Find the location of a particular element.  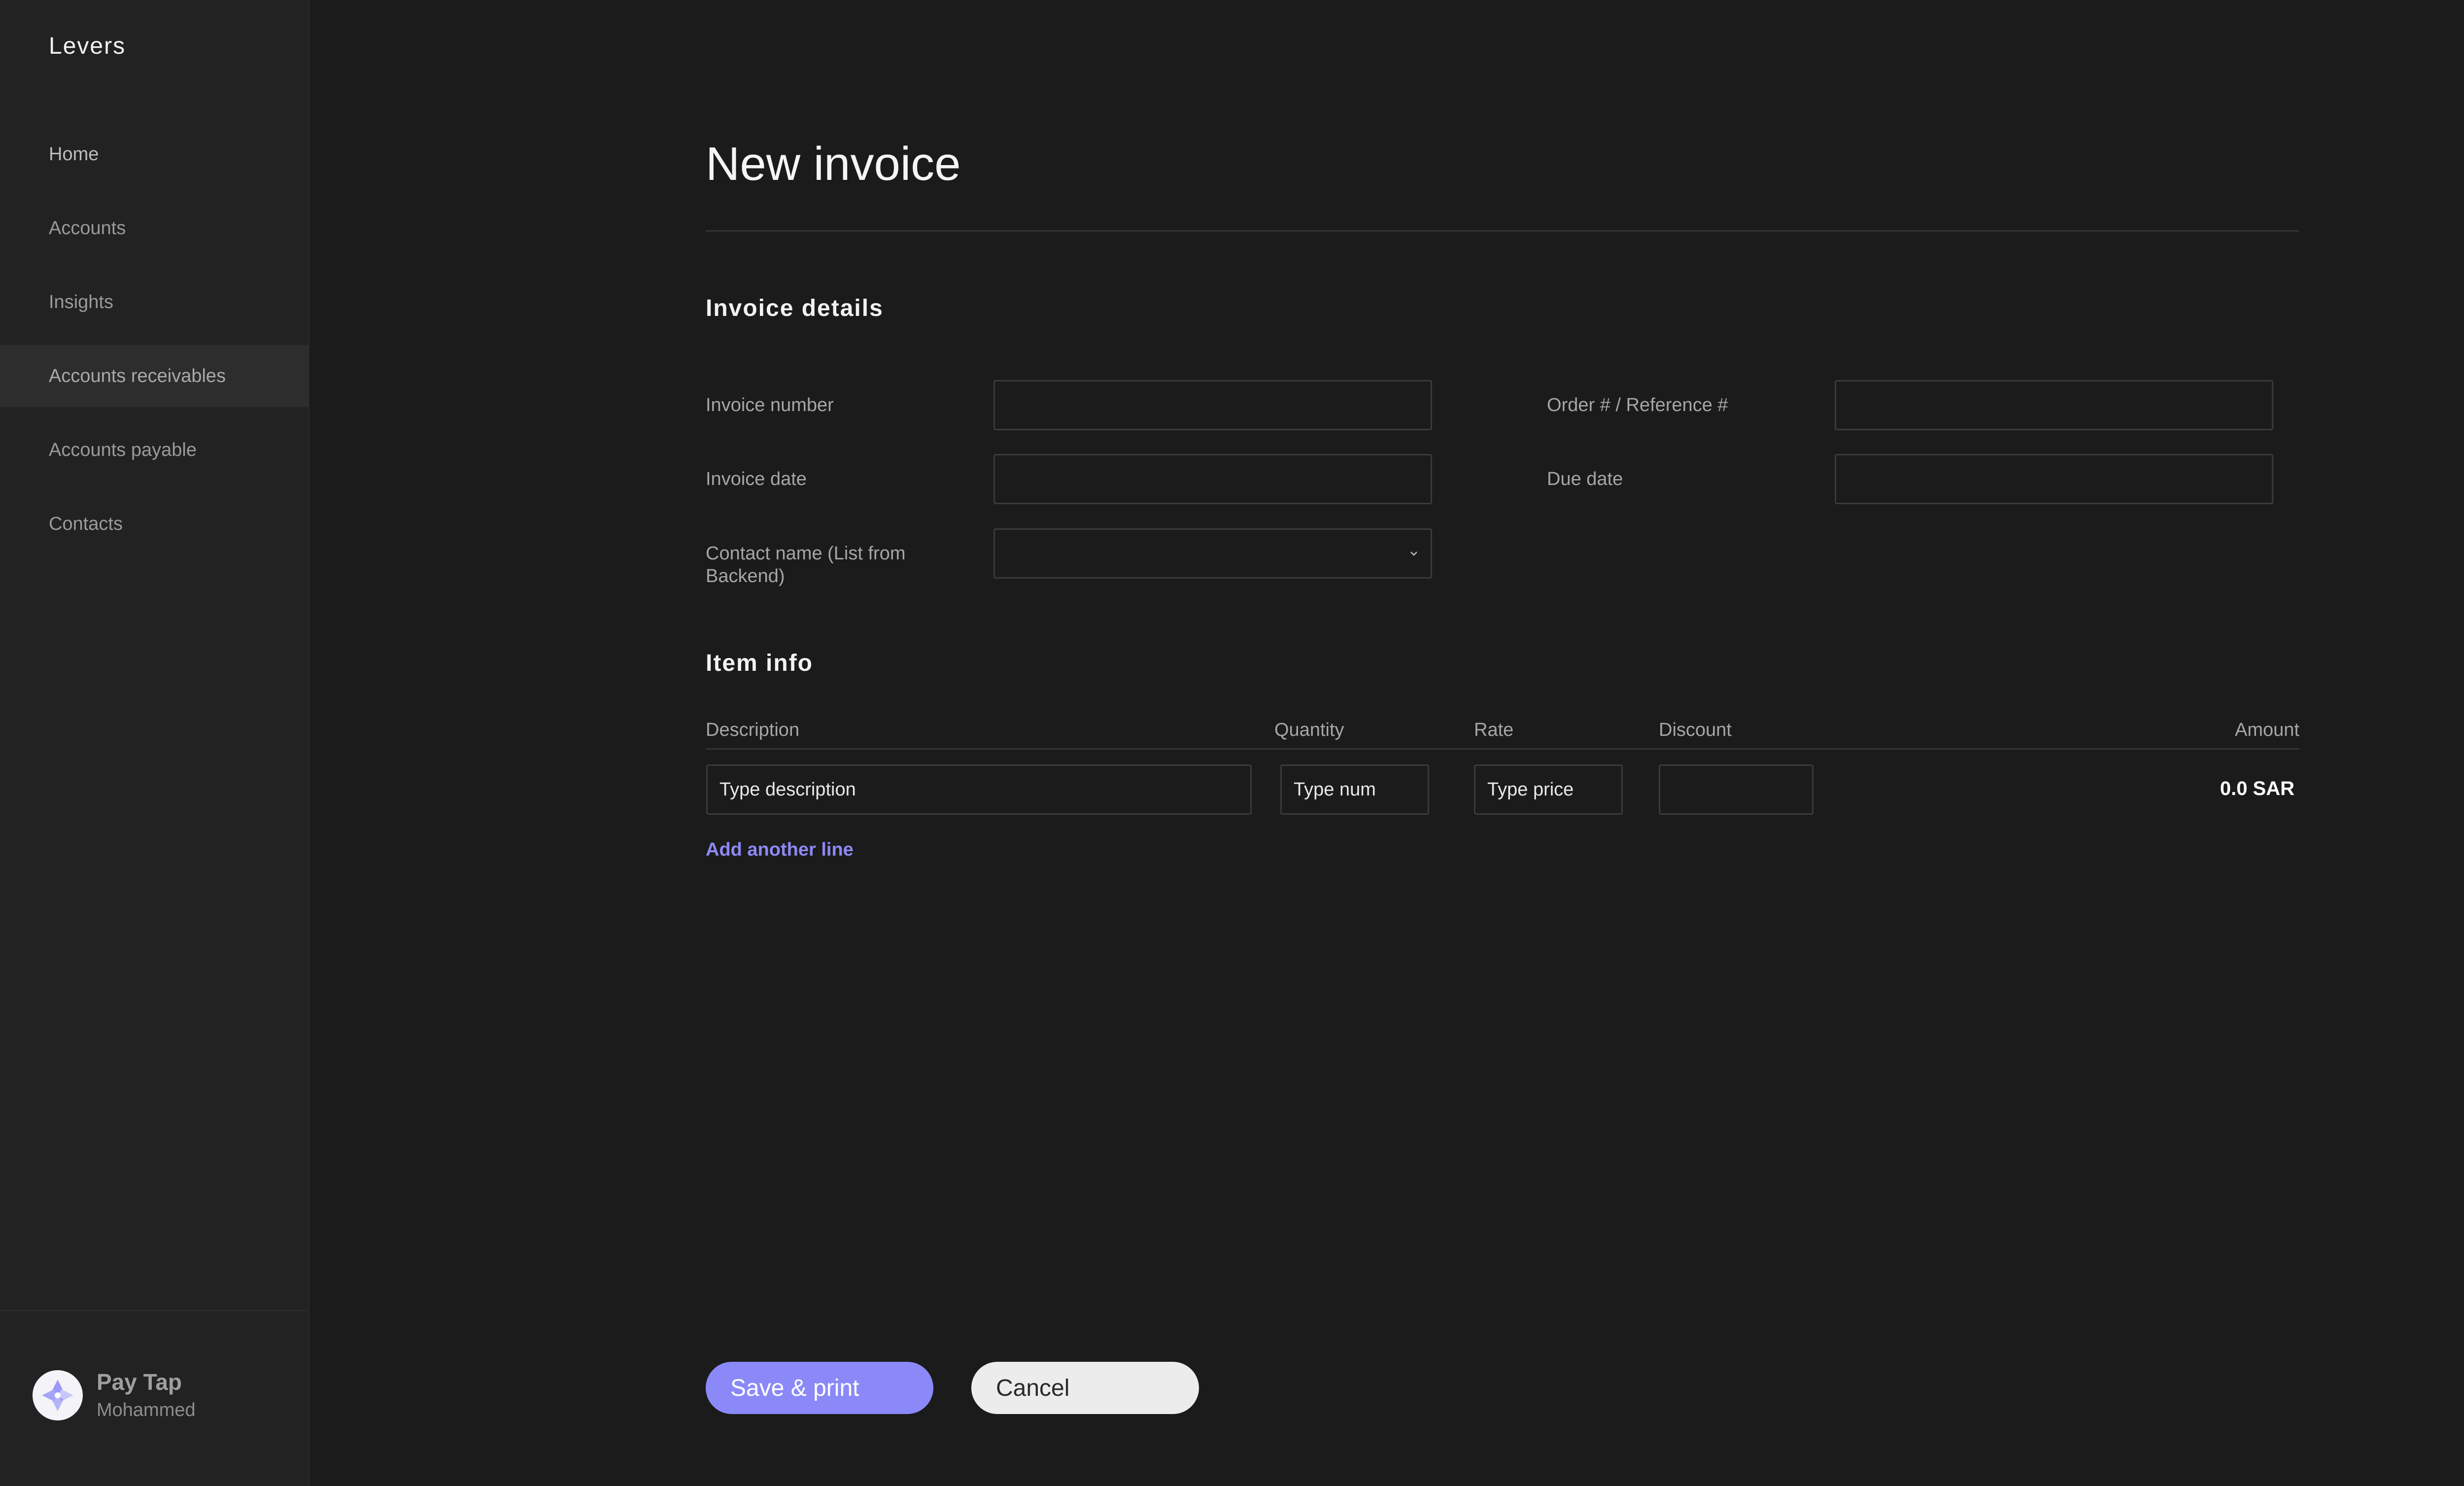

profile-text: Pay Tap Mohammed is located at coordinates (146, 1395).